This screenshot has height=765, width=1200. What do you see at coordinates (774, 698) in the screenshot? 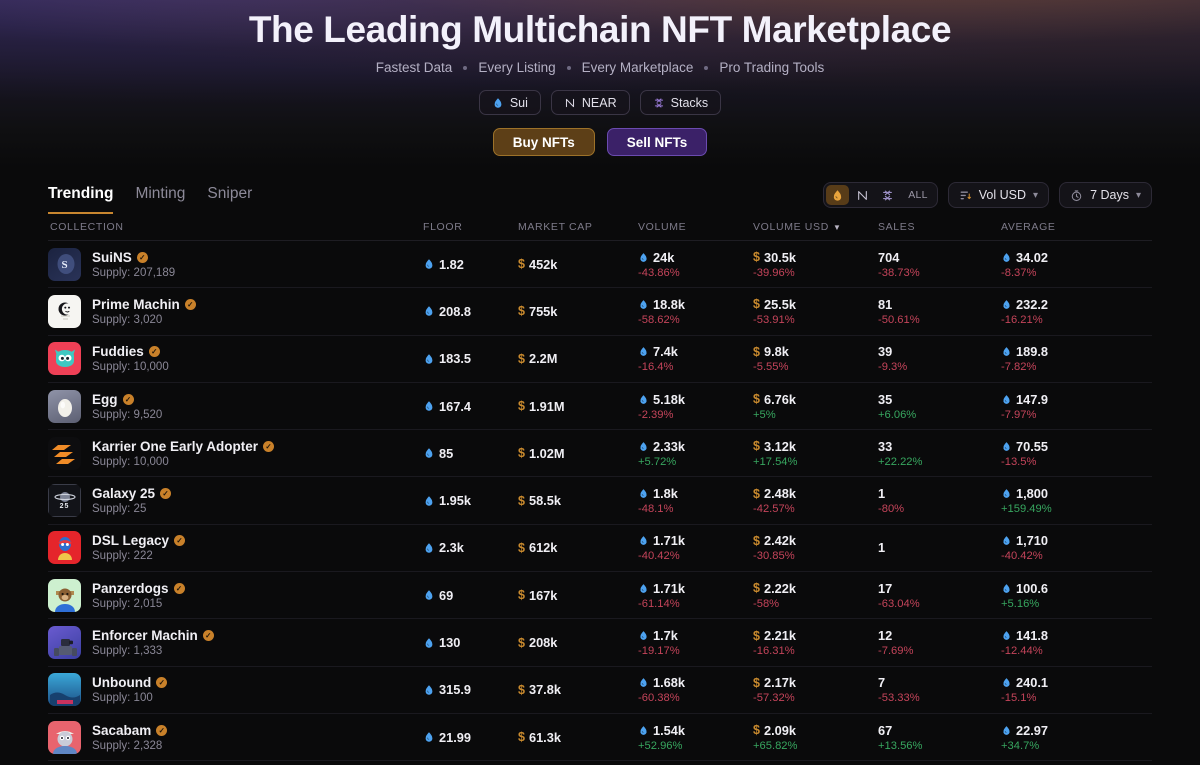
I see `volume-usd-change: -57.32%` at bounding box center [774, 698].